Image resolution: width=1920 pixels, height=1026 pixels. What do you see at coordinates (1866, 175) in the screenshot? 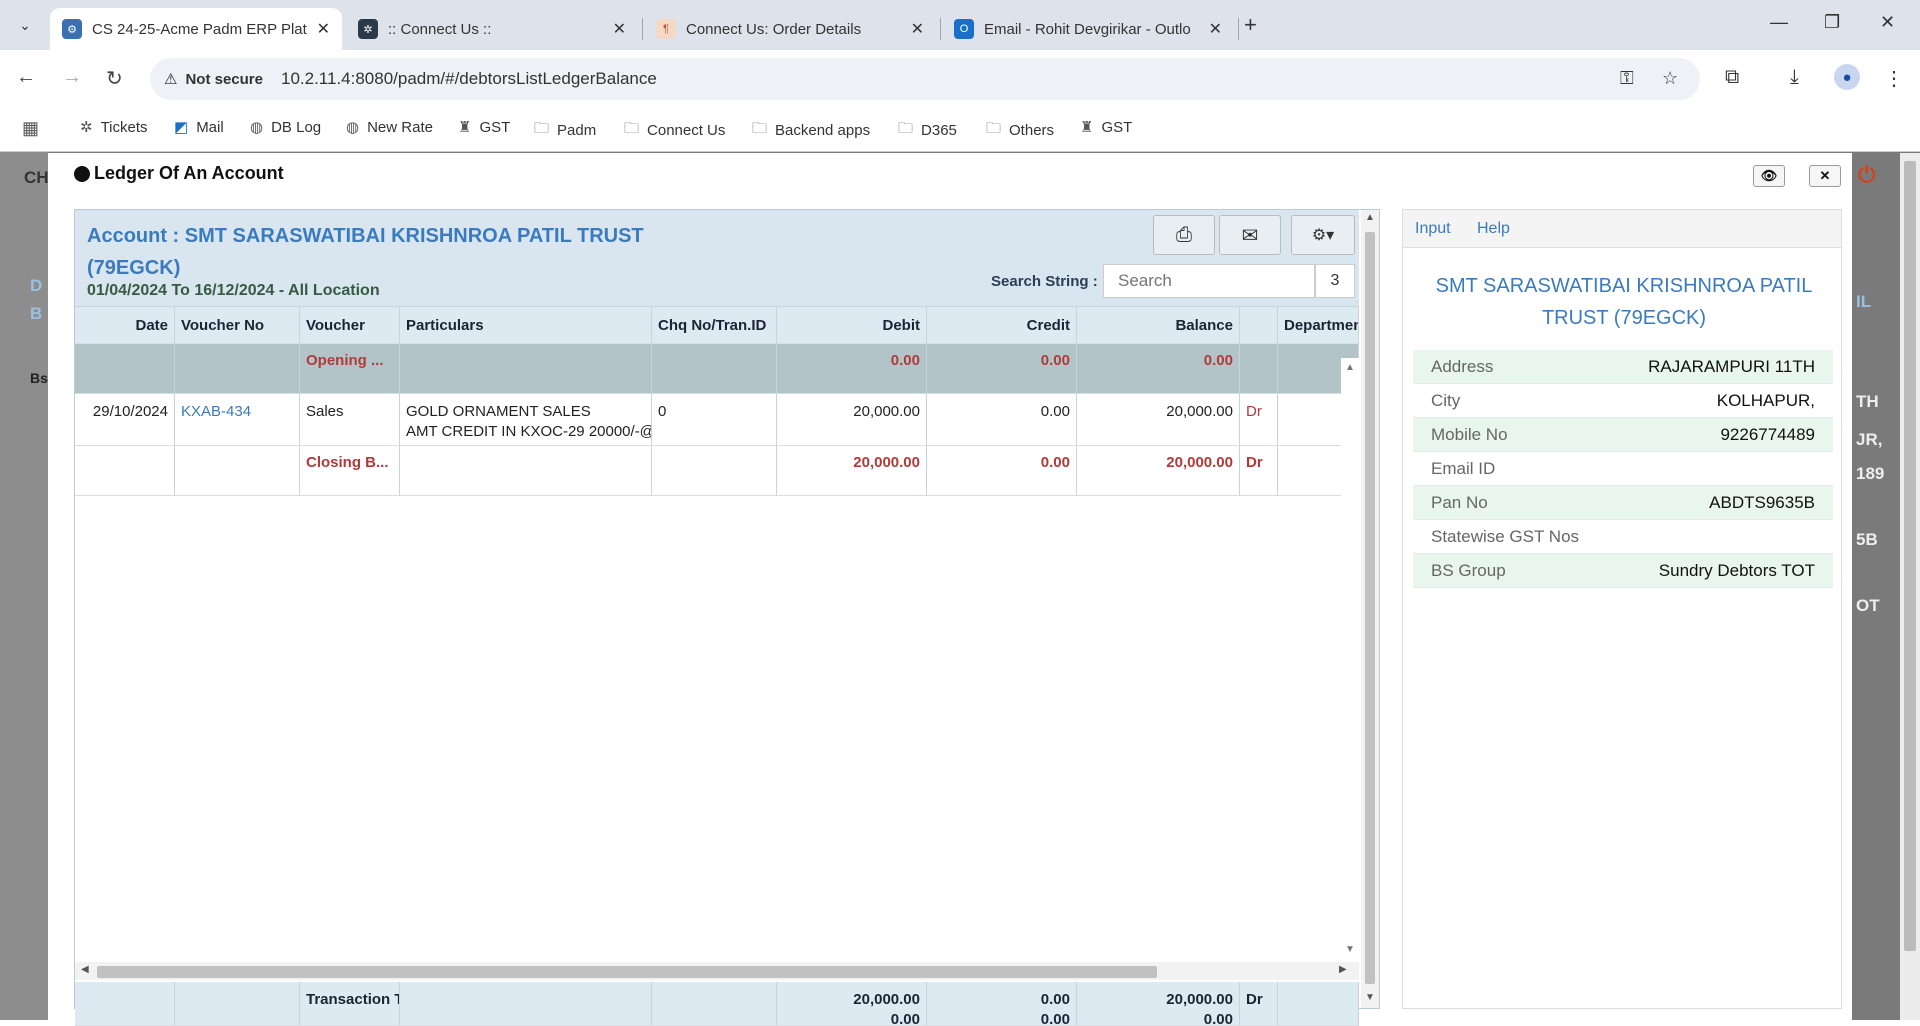
I see `power-icon: ⏻` at bounding box center [1866, 175].